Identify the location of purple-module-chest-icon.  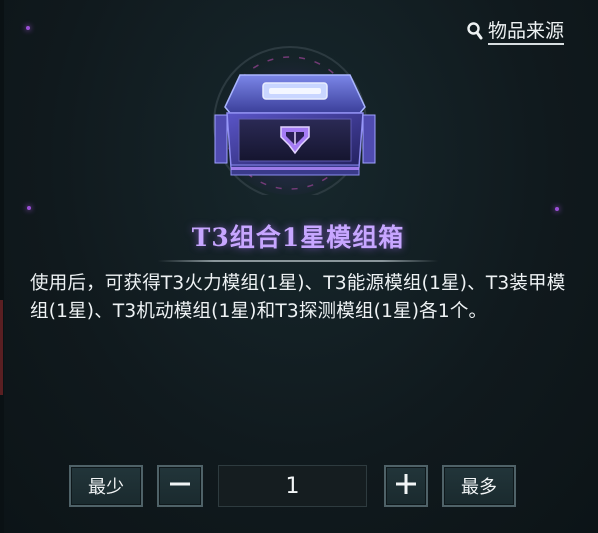
(290, 122).